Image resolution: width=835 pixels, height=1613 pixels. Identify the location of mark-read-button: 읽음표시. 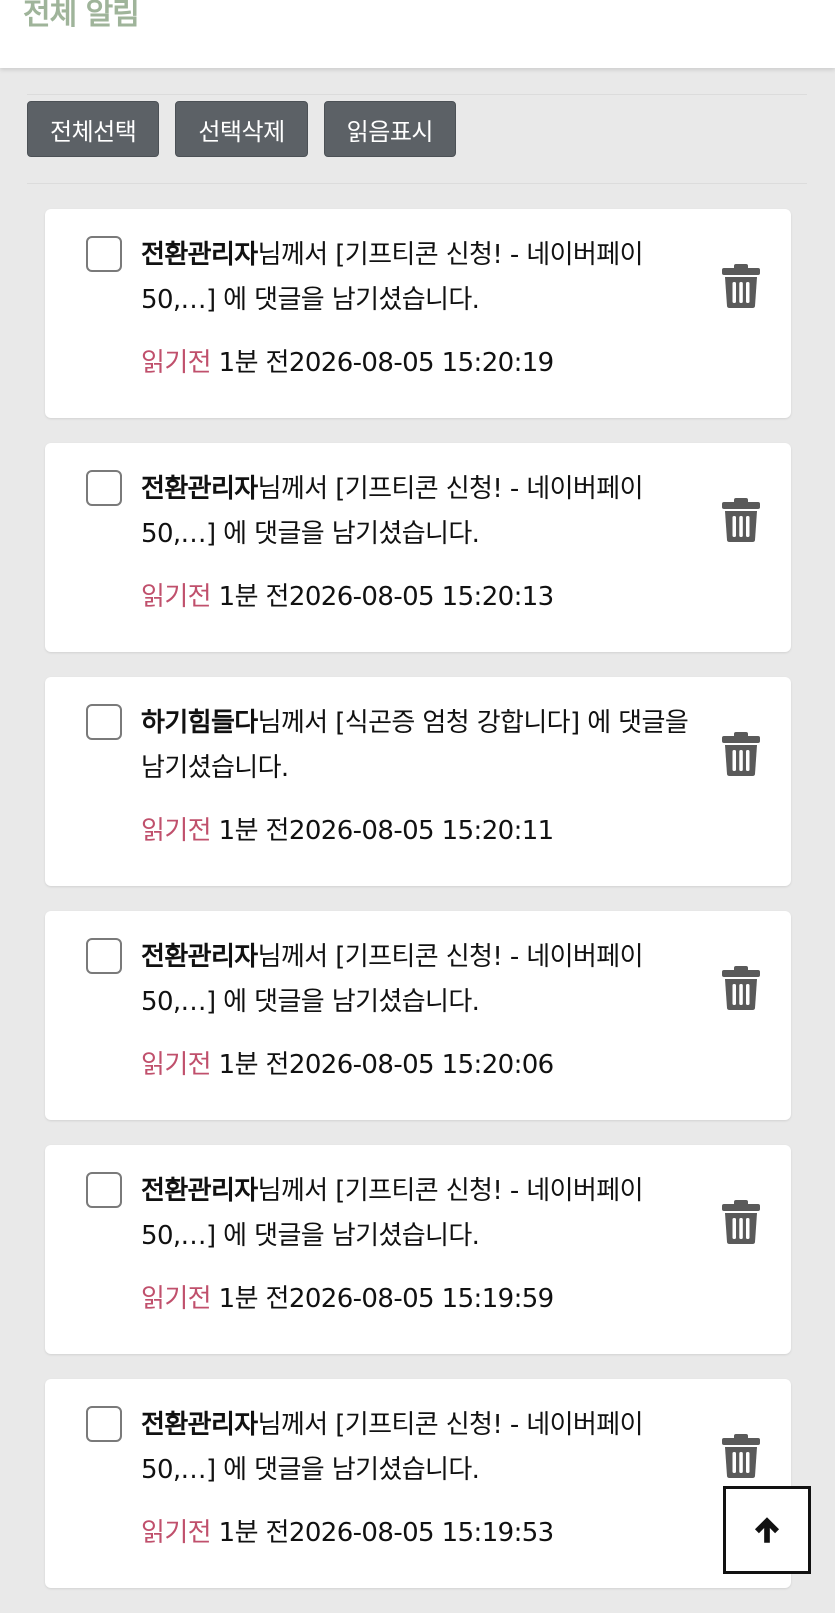
(389, 129).